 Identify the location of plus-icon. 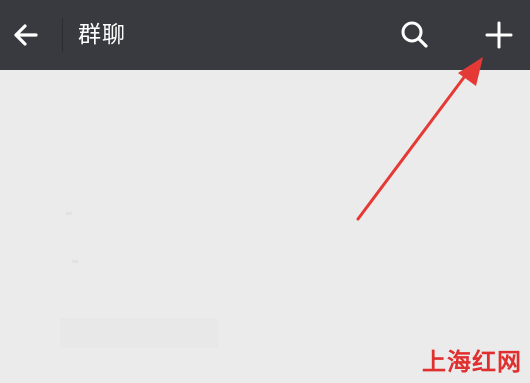
(499, 35).